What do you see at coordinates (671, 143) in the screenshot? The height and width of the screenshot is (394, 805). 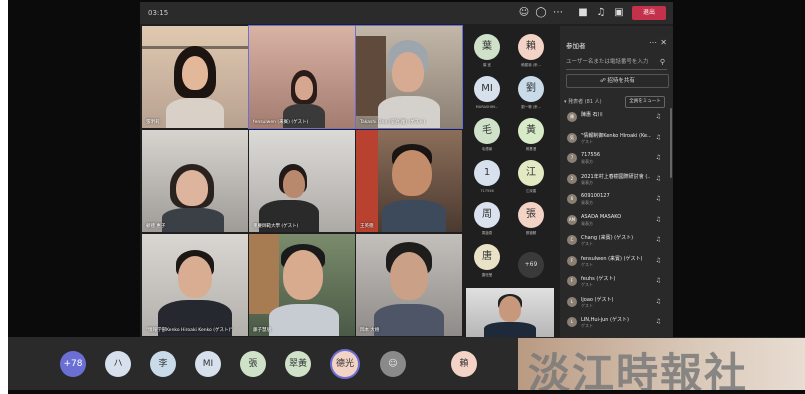 I see `panel-scrollbar` at bounding box center [671, 143].